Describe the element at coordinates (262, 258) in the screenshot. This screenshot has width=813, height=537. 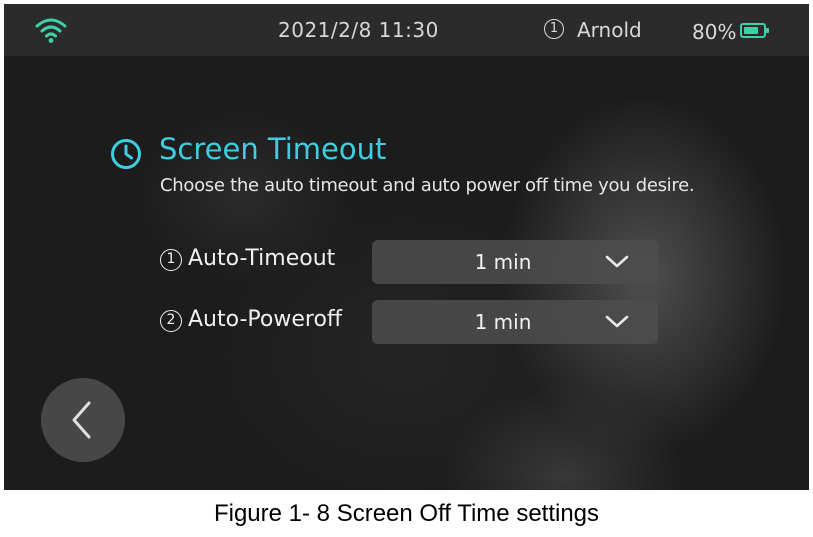
I see `auto-timeout-text: Auto-Timeout` at that location.